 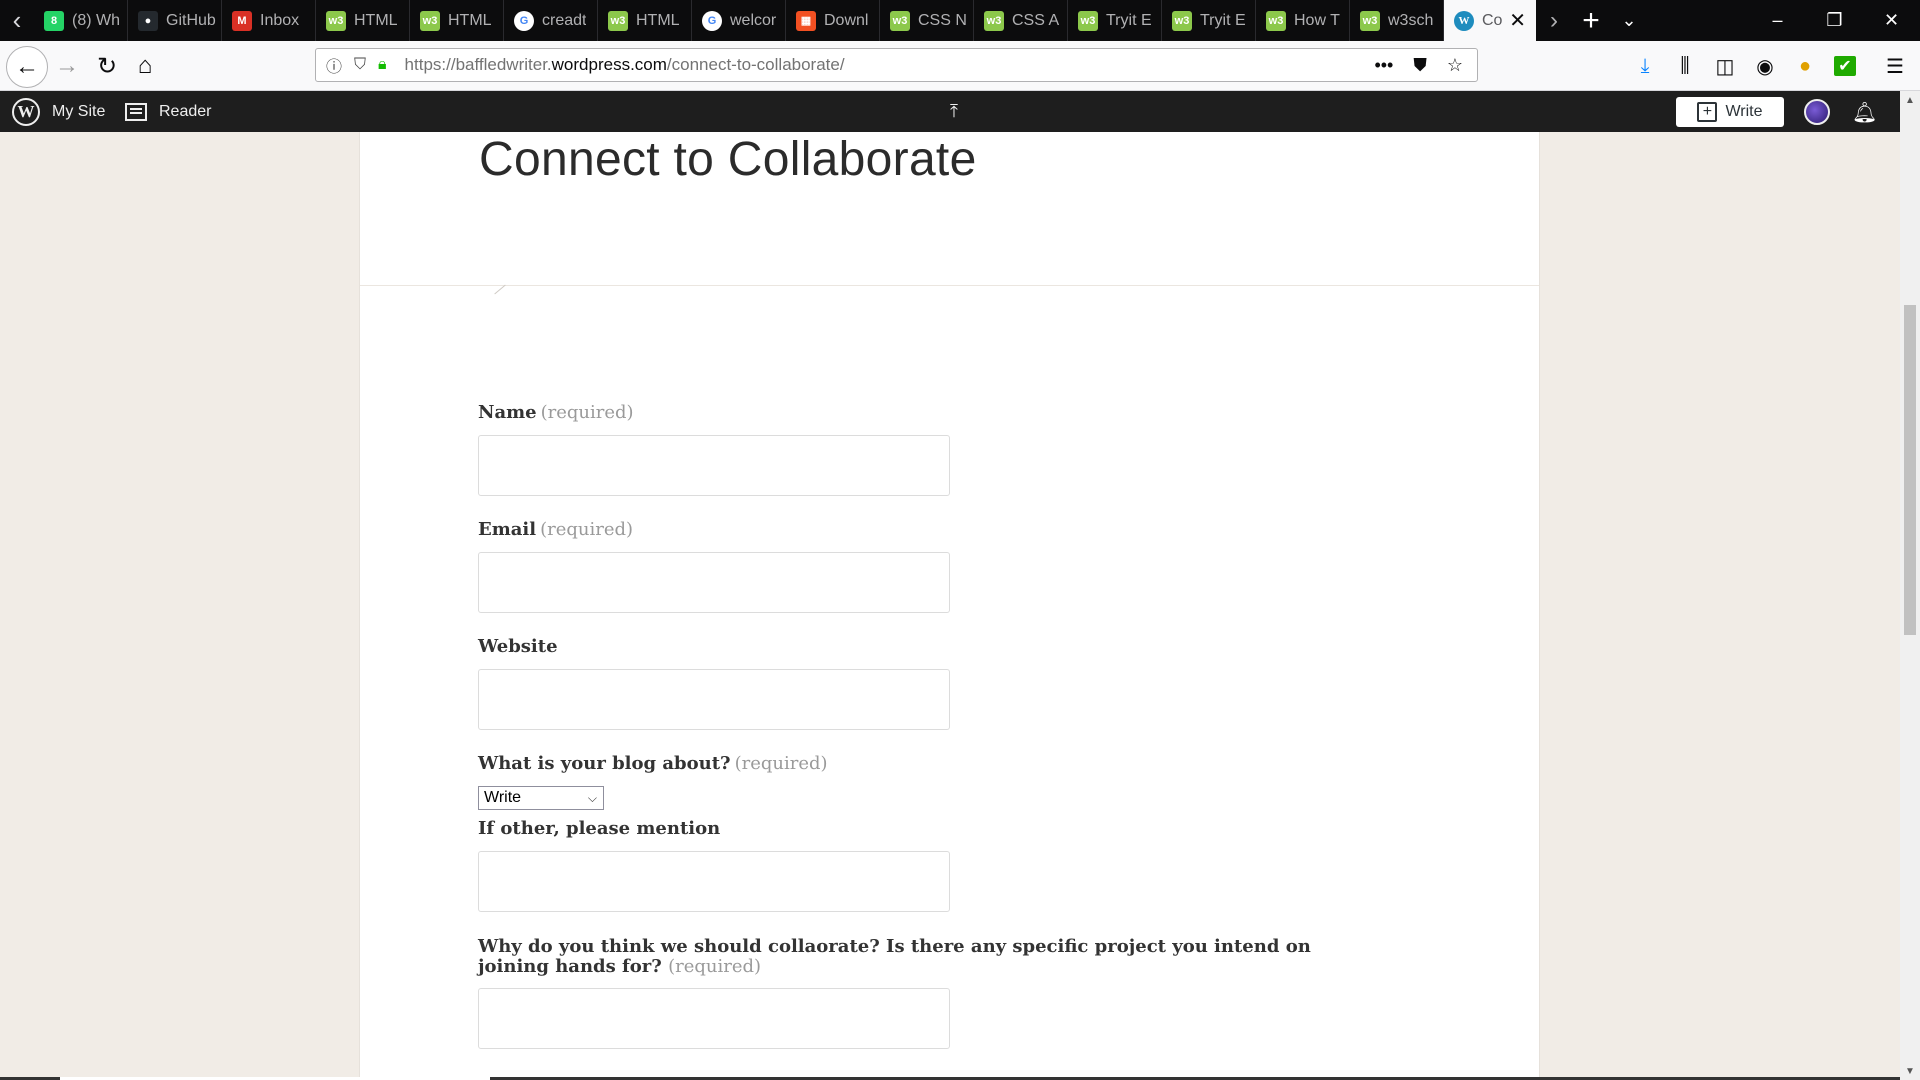 I want to click on tab-label: Inbox, so click(x=280, y=20).